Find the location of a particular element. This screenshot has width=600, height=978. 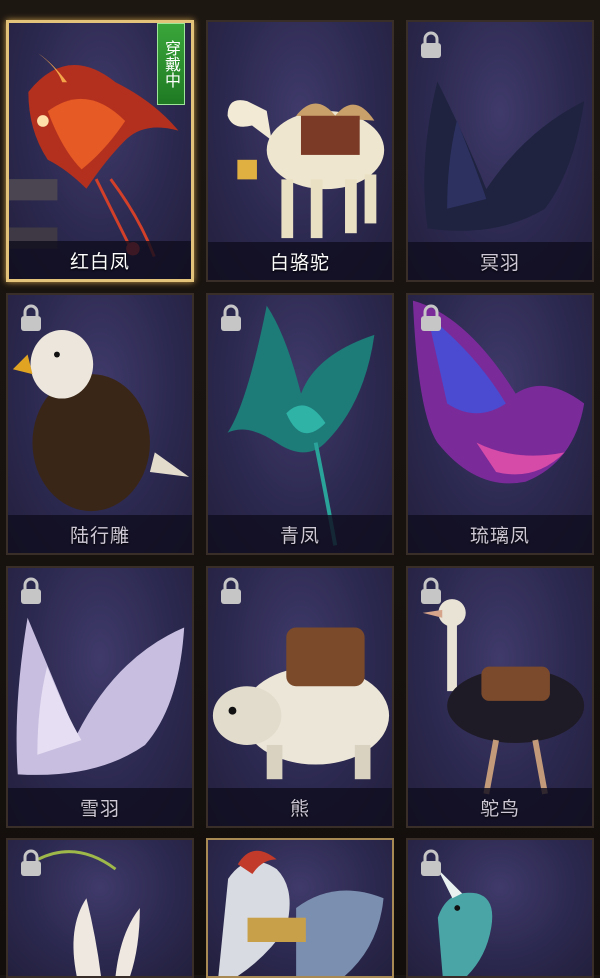

label-bar: 熊 is located at coordinates (300, 807).